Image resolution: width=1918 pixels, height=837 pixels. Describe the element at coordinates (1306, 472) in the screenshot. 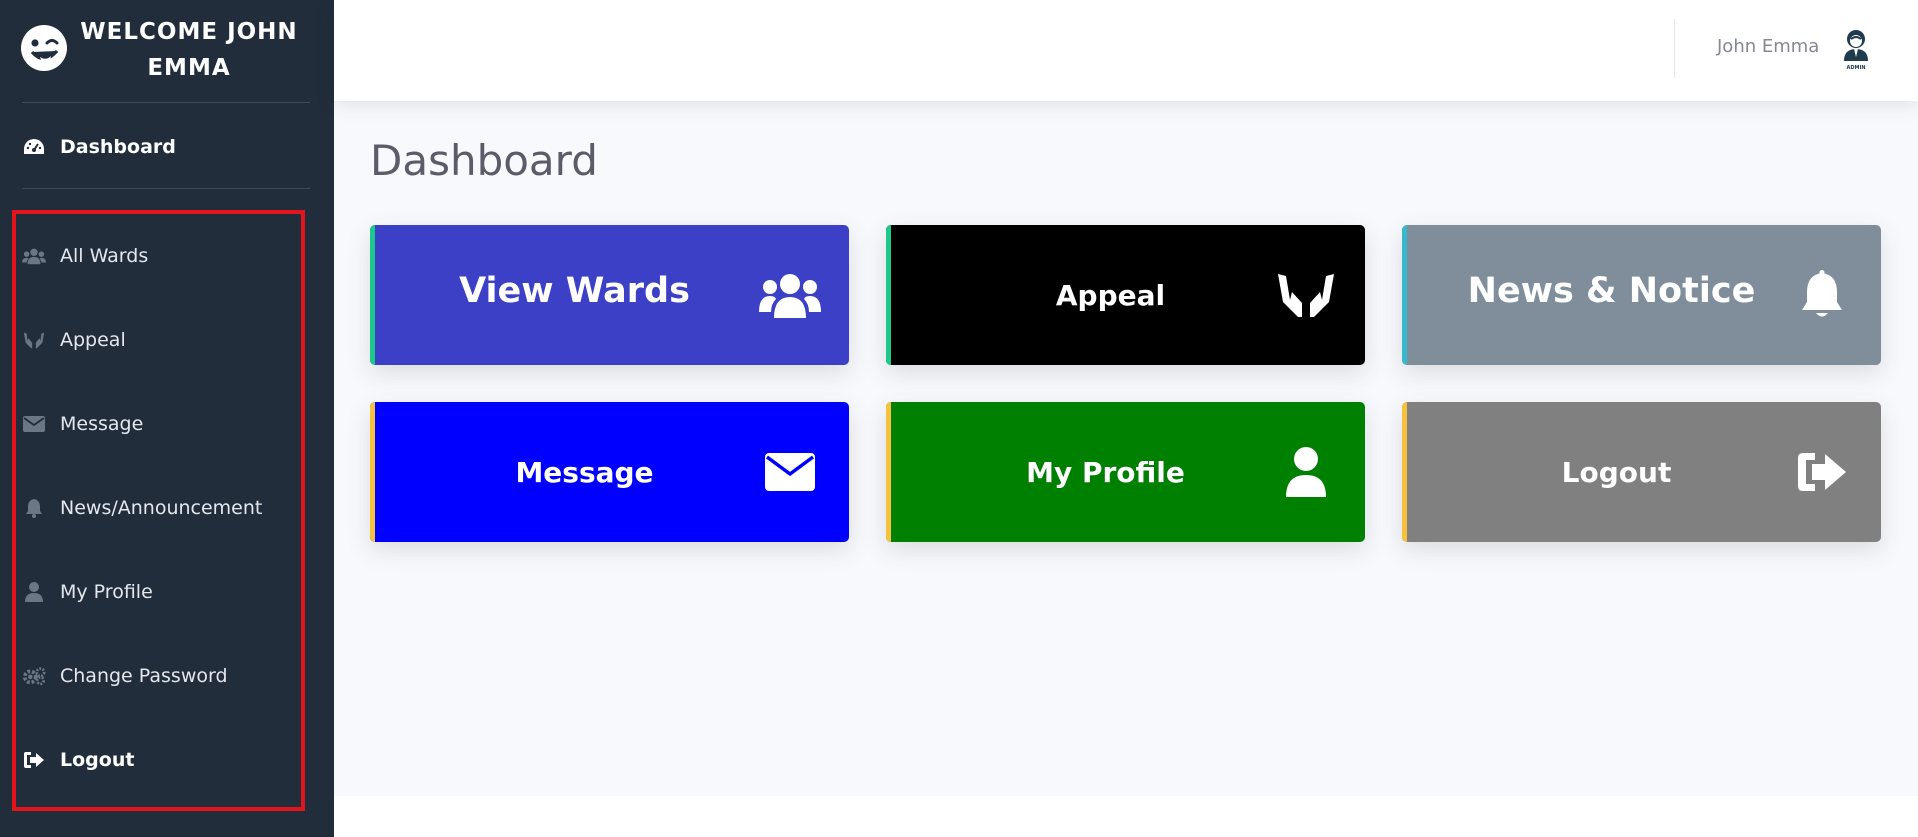

I see `user-icon` at that location.